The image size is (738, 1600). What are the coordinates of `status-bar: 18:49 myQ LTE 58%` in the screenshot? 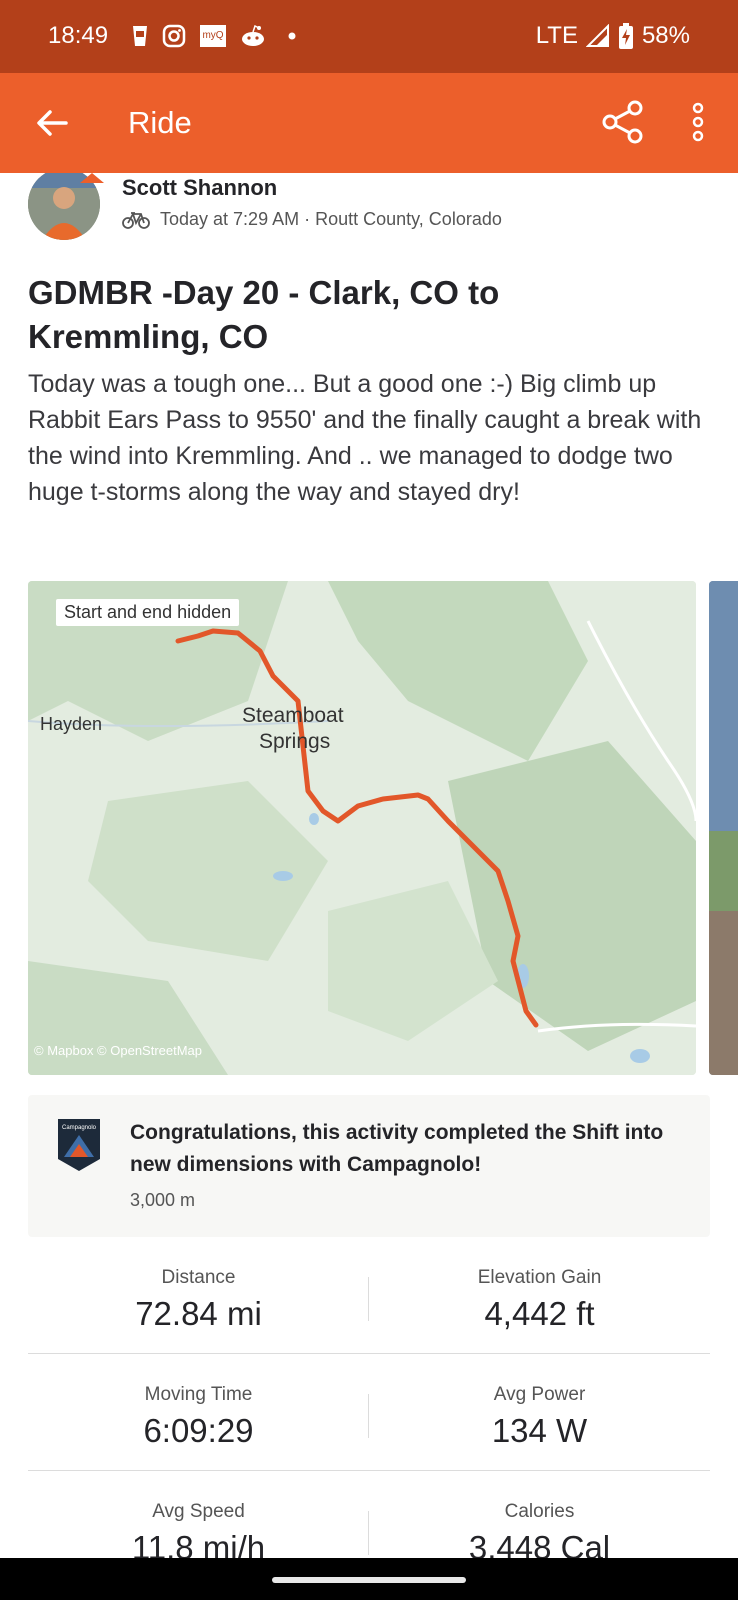 It's located at (369, 36).